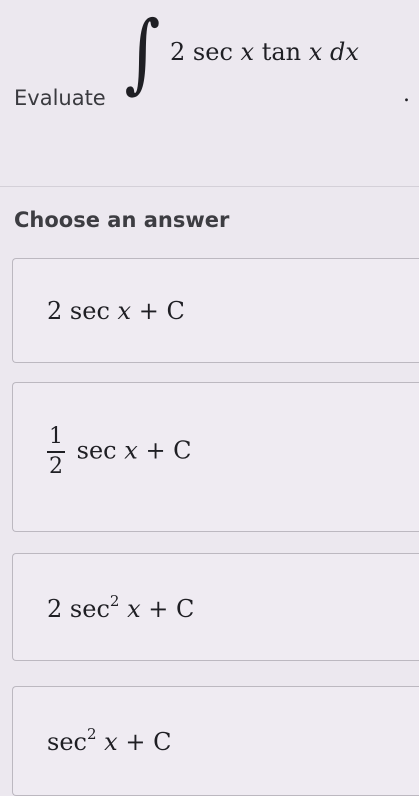  I want to click on answer-choice-1: 2 sec x + C, so click(215, 310).